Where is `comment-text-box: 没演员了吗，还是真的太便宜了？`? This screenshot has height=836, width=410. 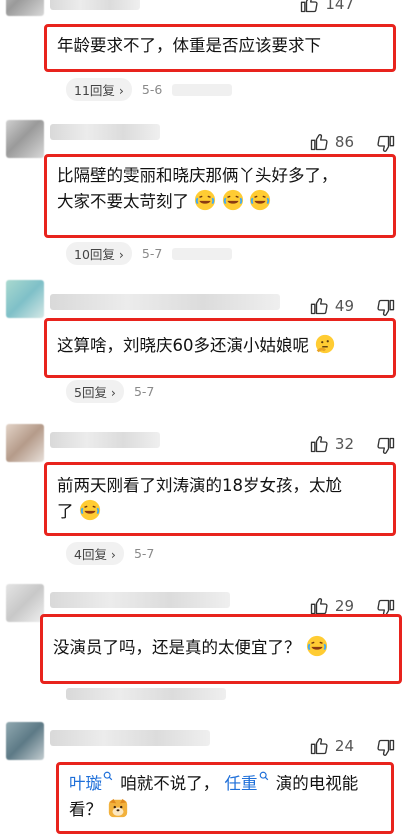 comment-text-box: 没演员了吗，还是真的太便宜了？ is located at coordinates (221, 649).